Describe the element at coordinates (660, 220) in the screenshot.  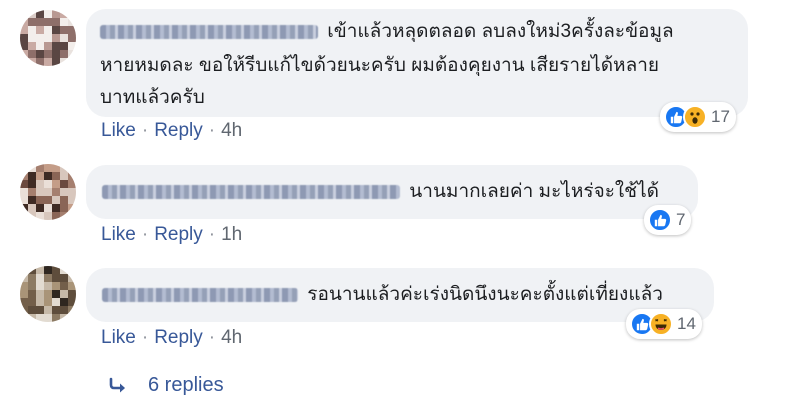
I see `like-icon` at that location.